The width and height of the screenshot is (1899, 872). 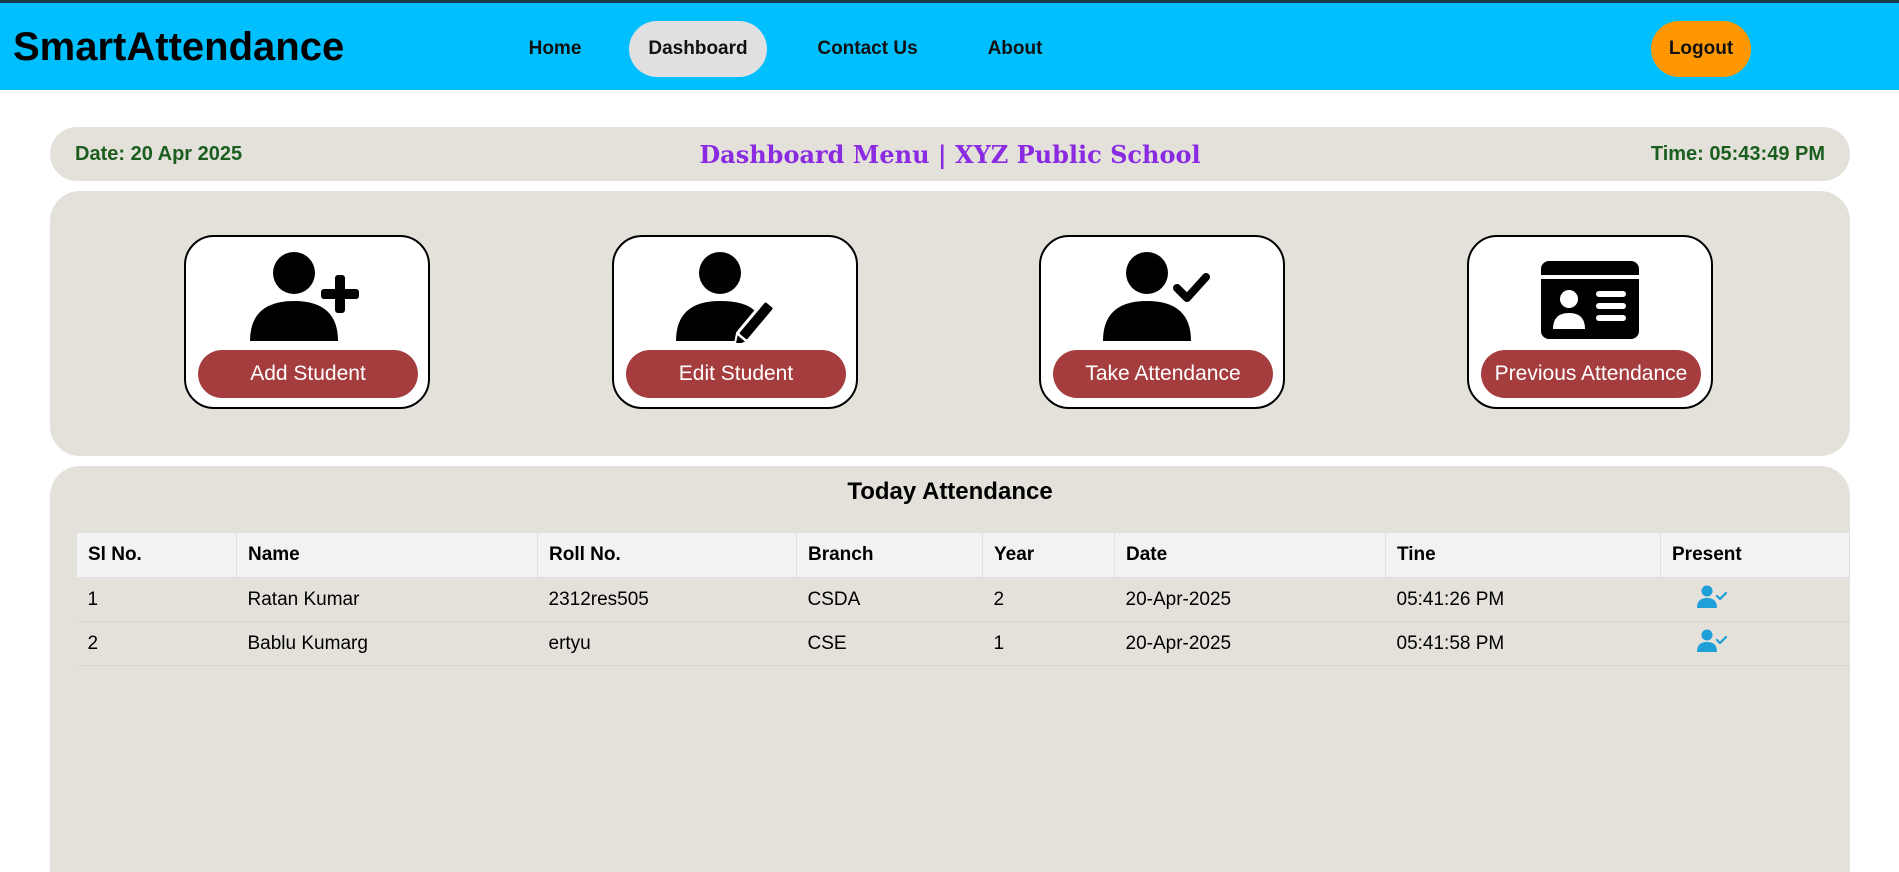 I want to click on column-header-sl-no: Sl No., so click(x=156, y=555).